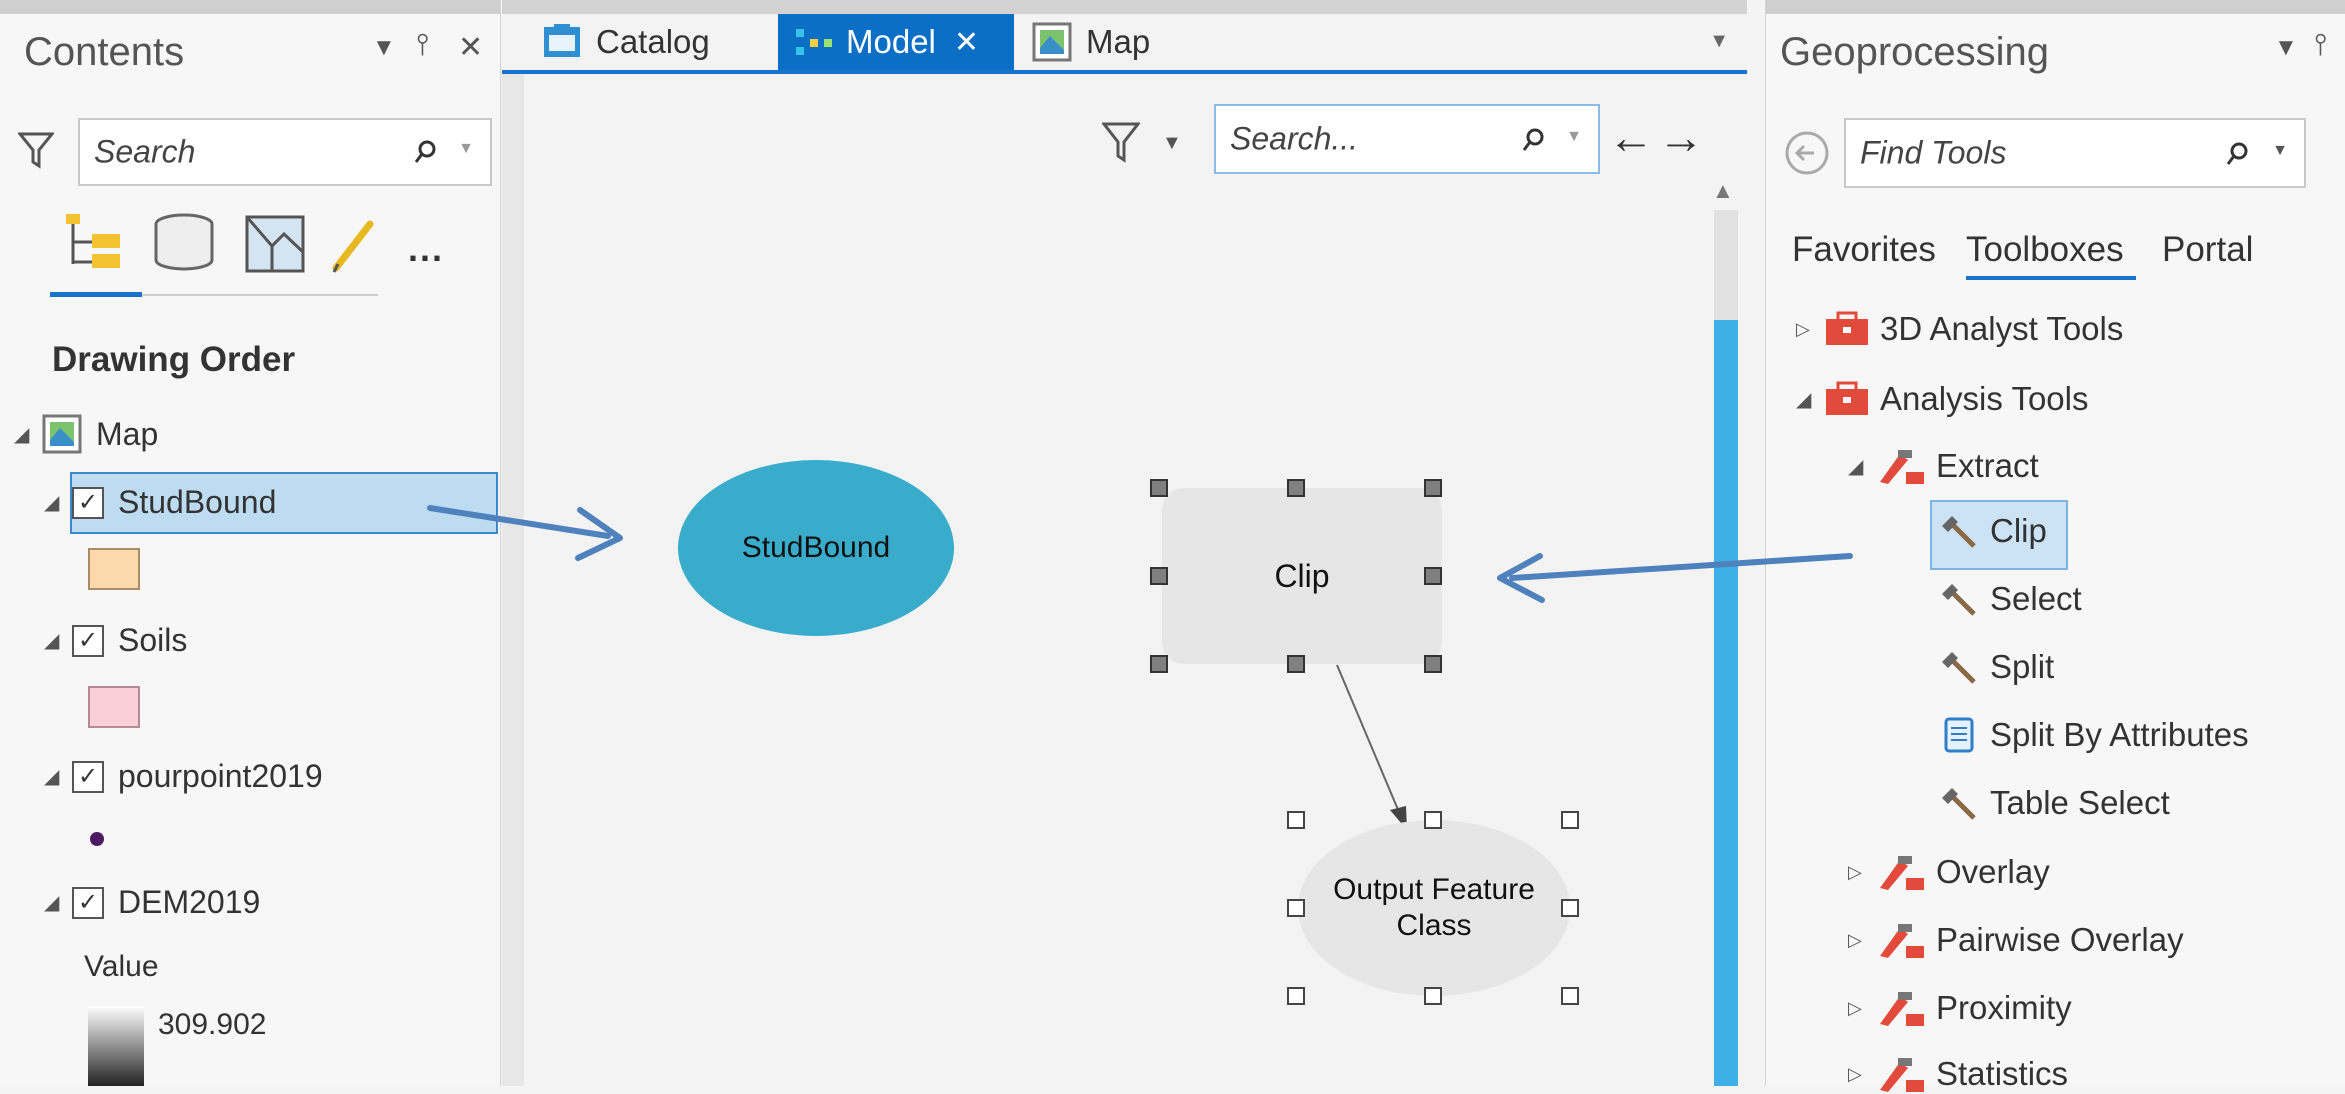 The image size is (2345, 1094). Describe the element at coordinates (2036, 598) in the screenshot. I see `tool-label: Select` at that location.